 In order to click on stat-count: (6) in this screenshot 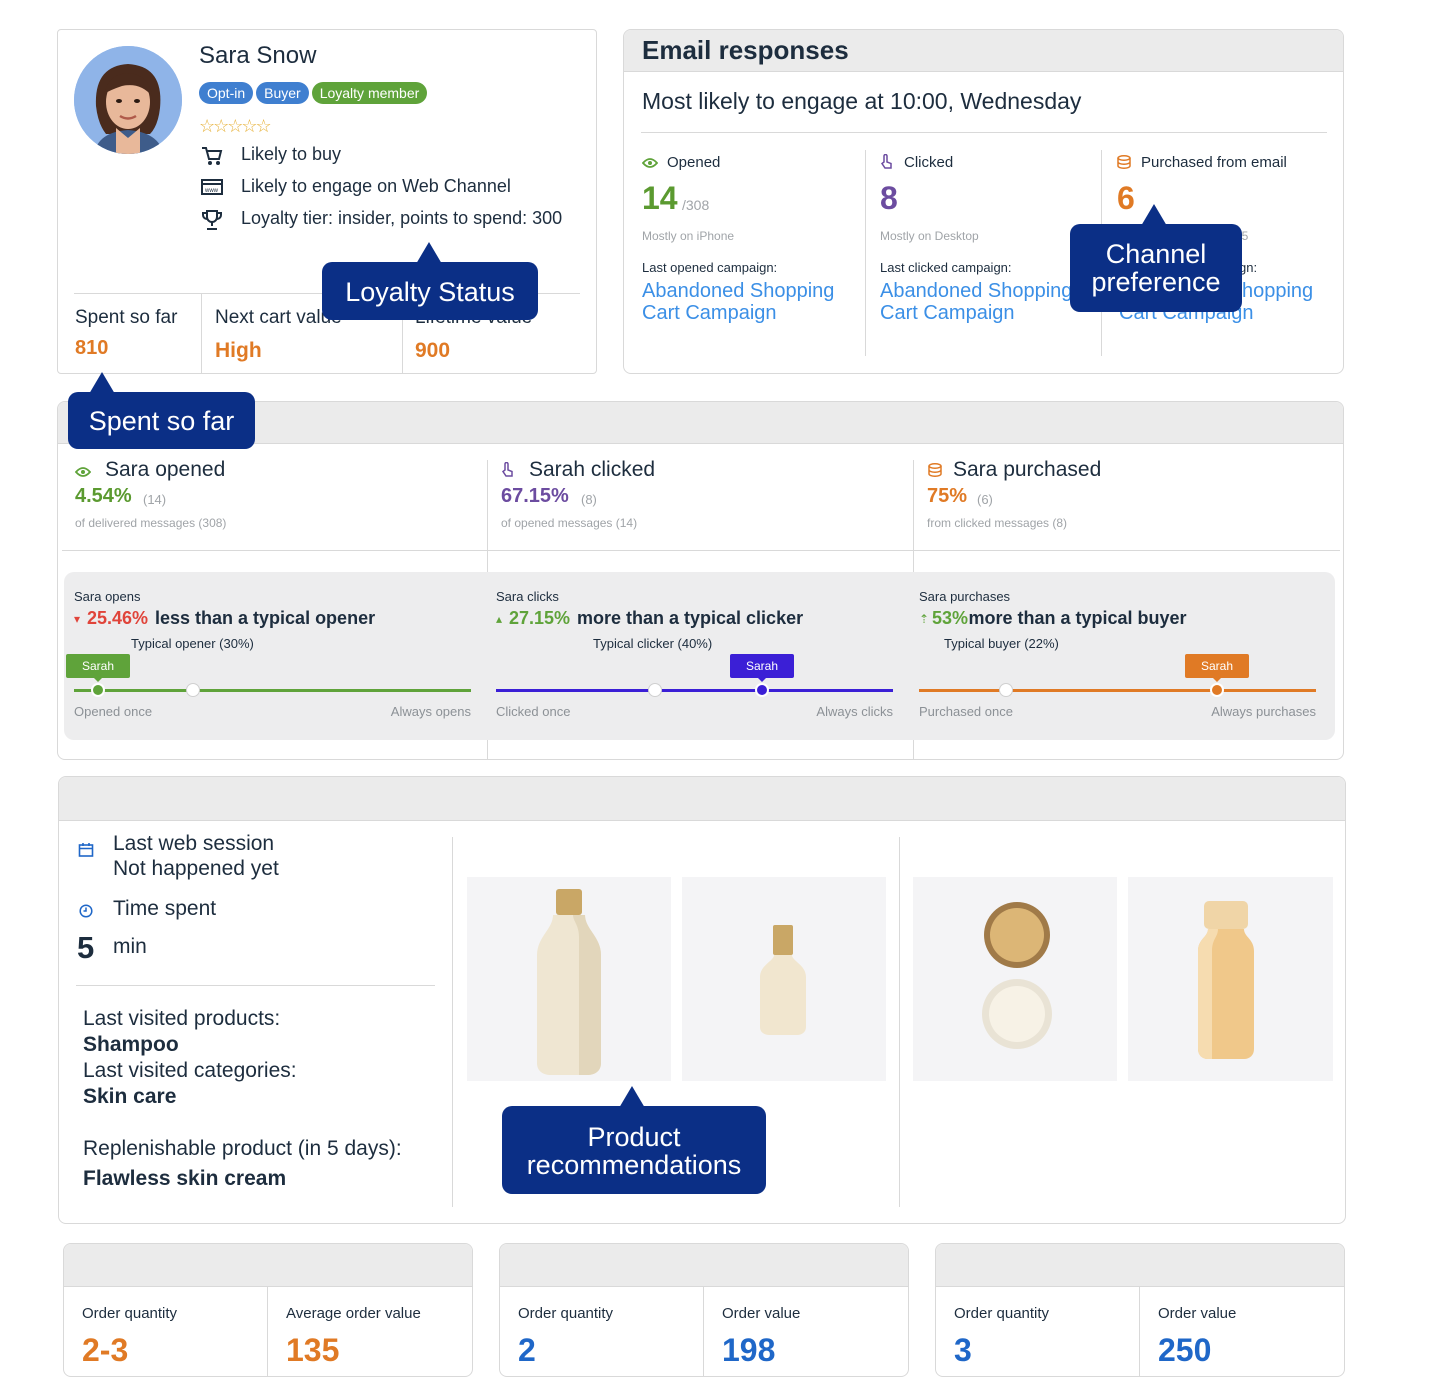, I will do `click(985, 499)`.